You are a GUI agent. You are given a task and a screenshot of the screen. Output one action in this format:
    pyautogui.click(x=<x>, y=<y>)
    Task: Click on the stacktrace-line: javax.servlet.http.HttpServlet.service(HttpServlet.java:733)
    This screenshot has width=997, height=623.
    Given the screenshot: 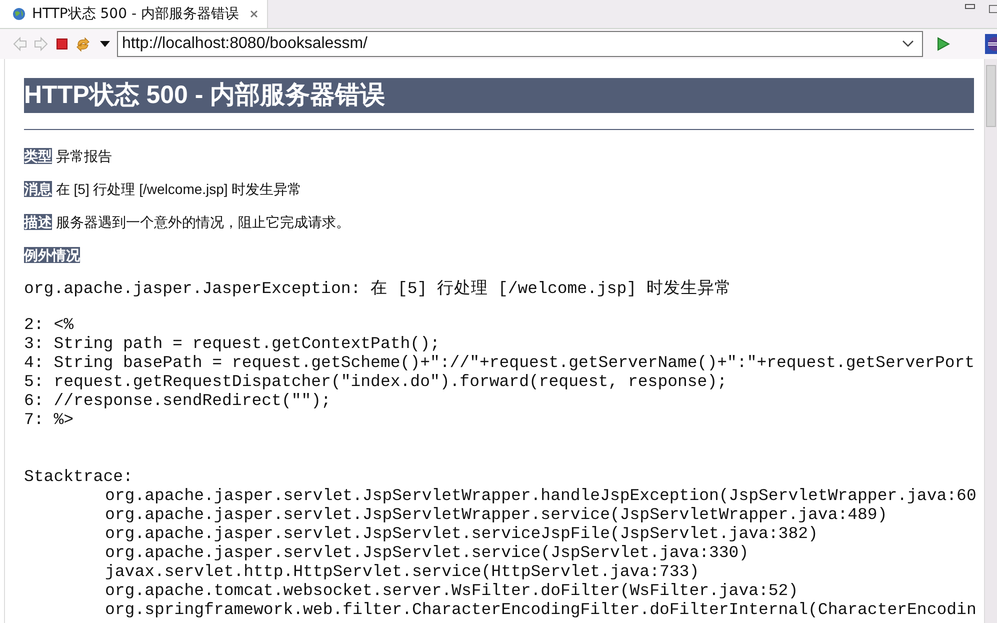 What is the action you would take?
    pyautogui.click(x=402, y=571)
    